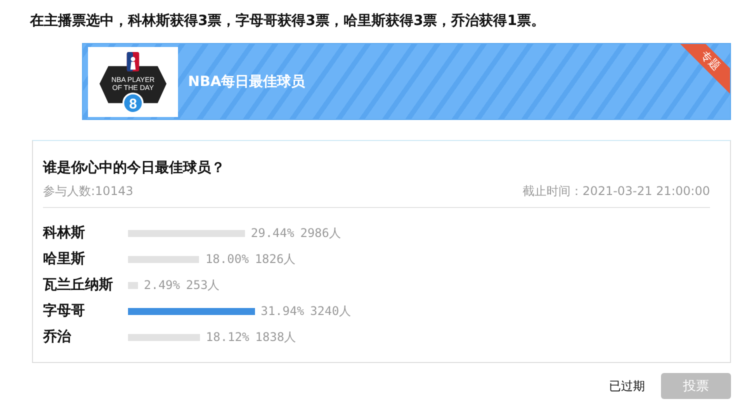  I want to click on deadline-text: 截止时间：2021-03-21 21:00:00, so click(616, 191).